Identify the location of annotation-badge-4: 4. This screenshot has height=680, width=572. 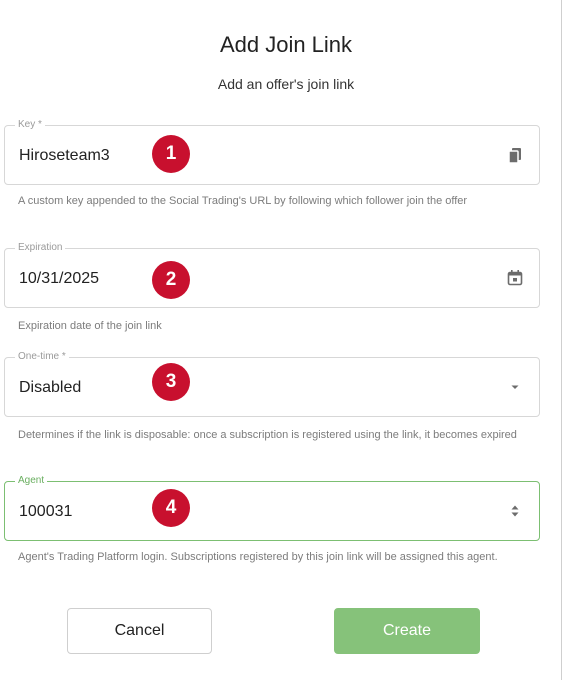
(171, 508).